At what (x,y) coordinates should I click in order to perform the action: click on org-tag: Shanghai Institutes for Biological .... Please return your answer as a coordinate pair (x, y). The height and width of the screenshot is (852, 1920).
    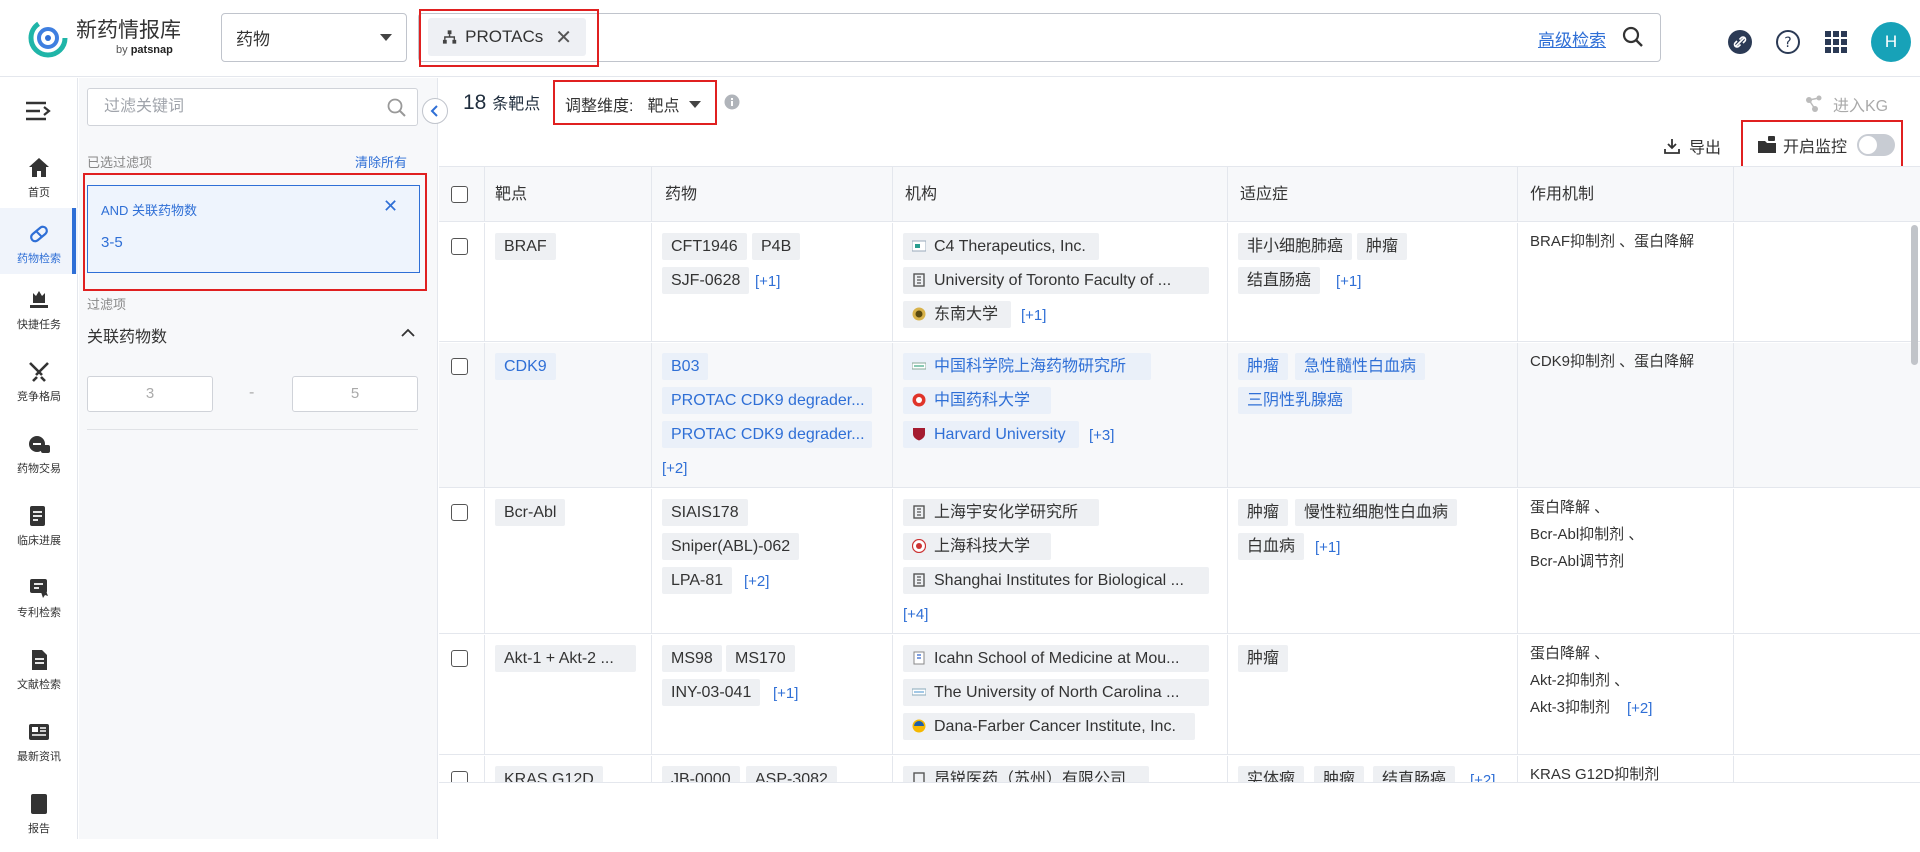
    Looking at the image, I should click on (1056, 580).